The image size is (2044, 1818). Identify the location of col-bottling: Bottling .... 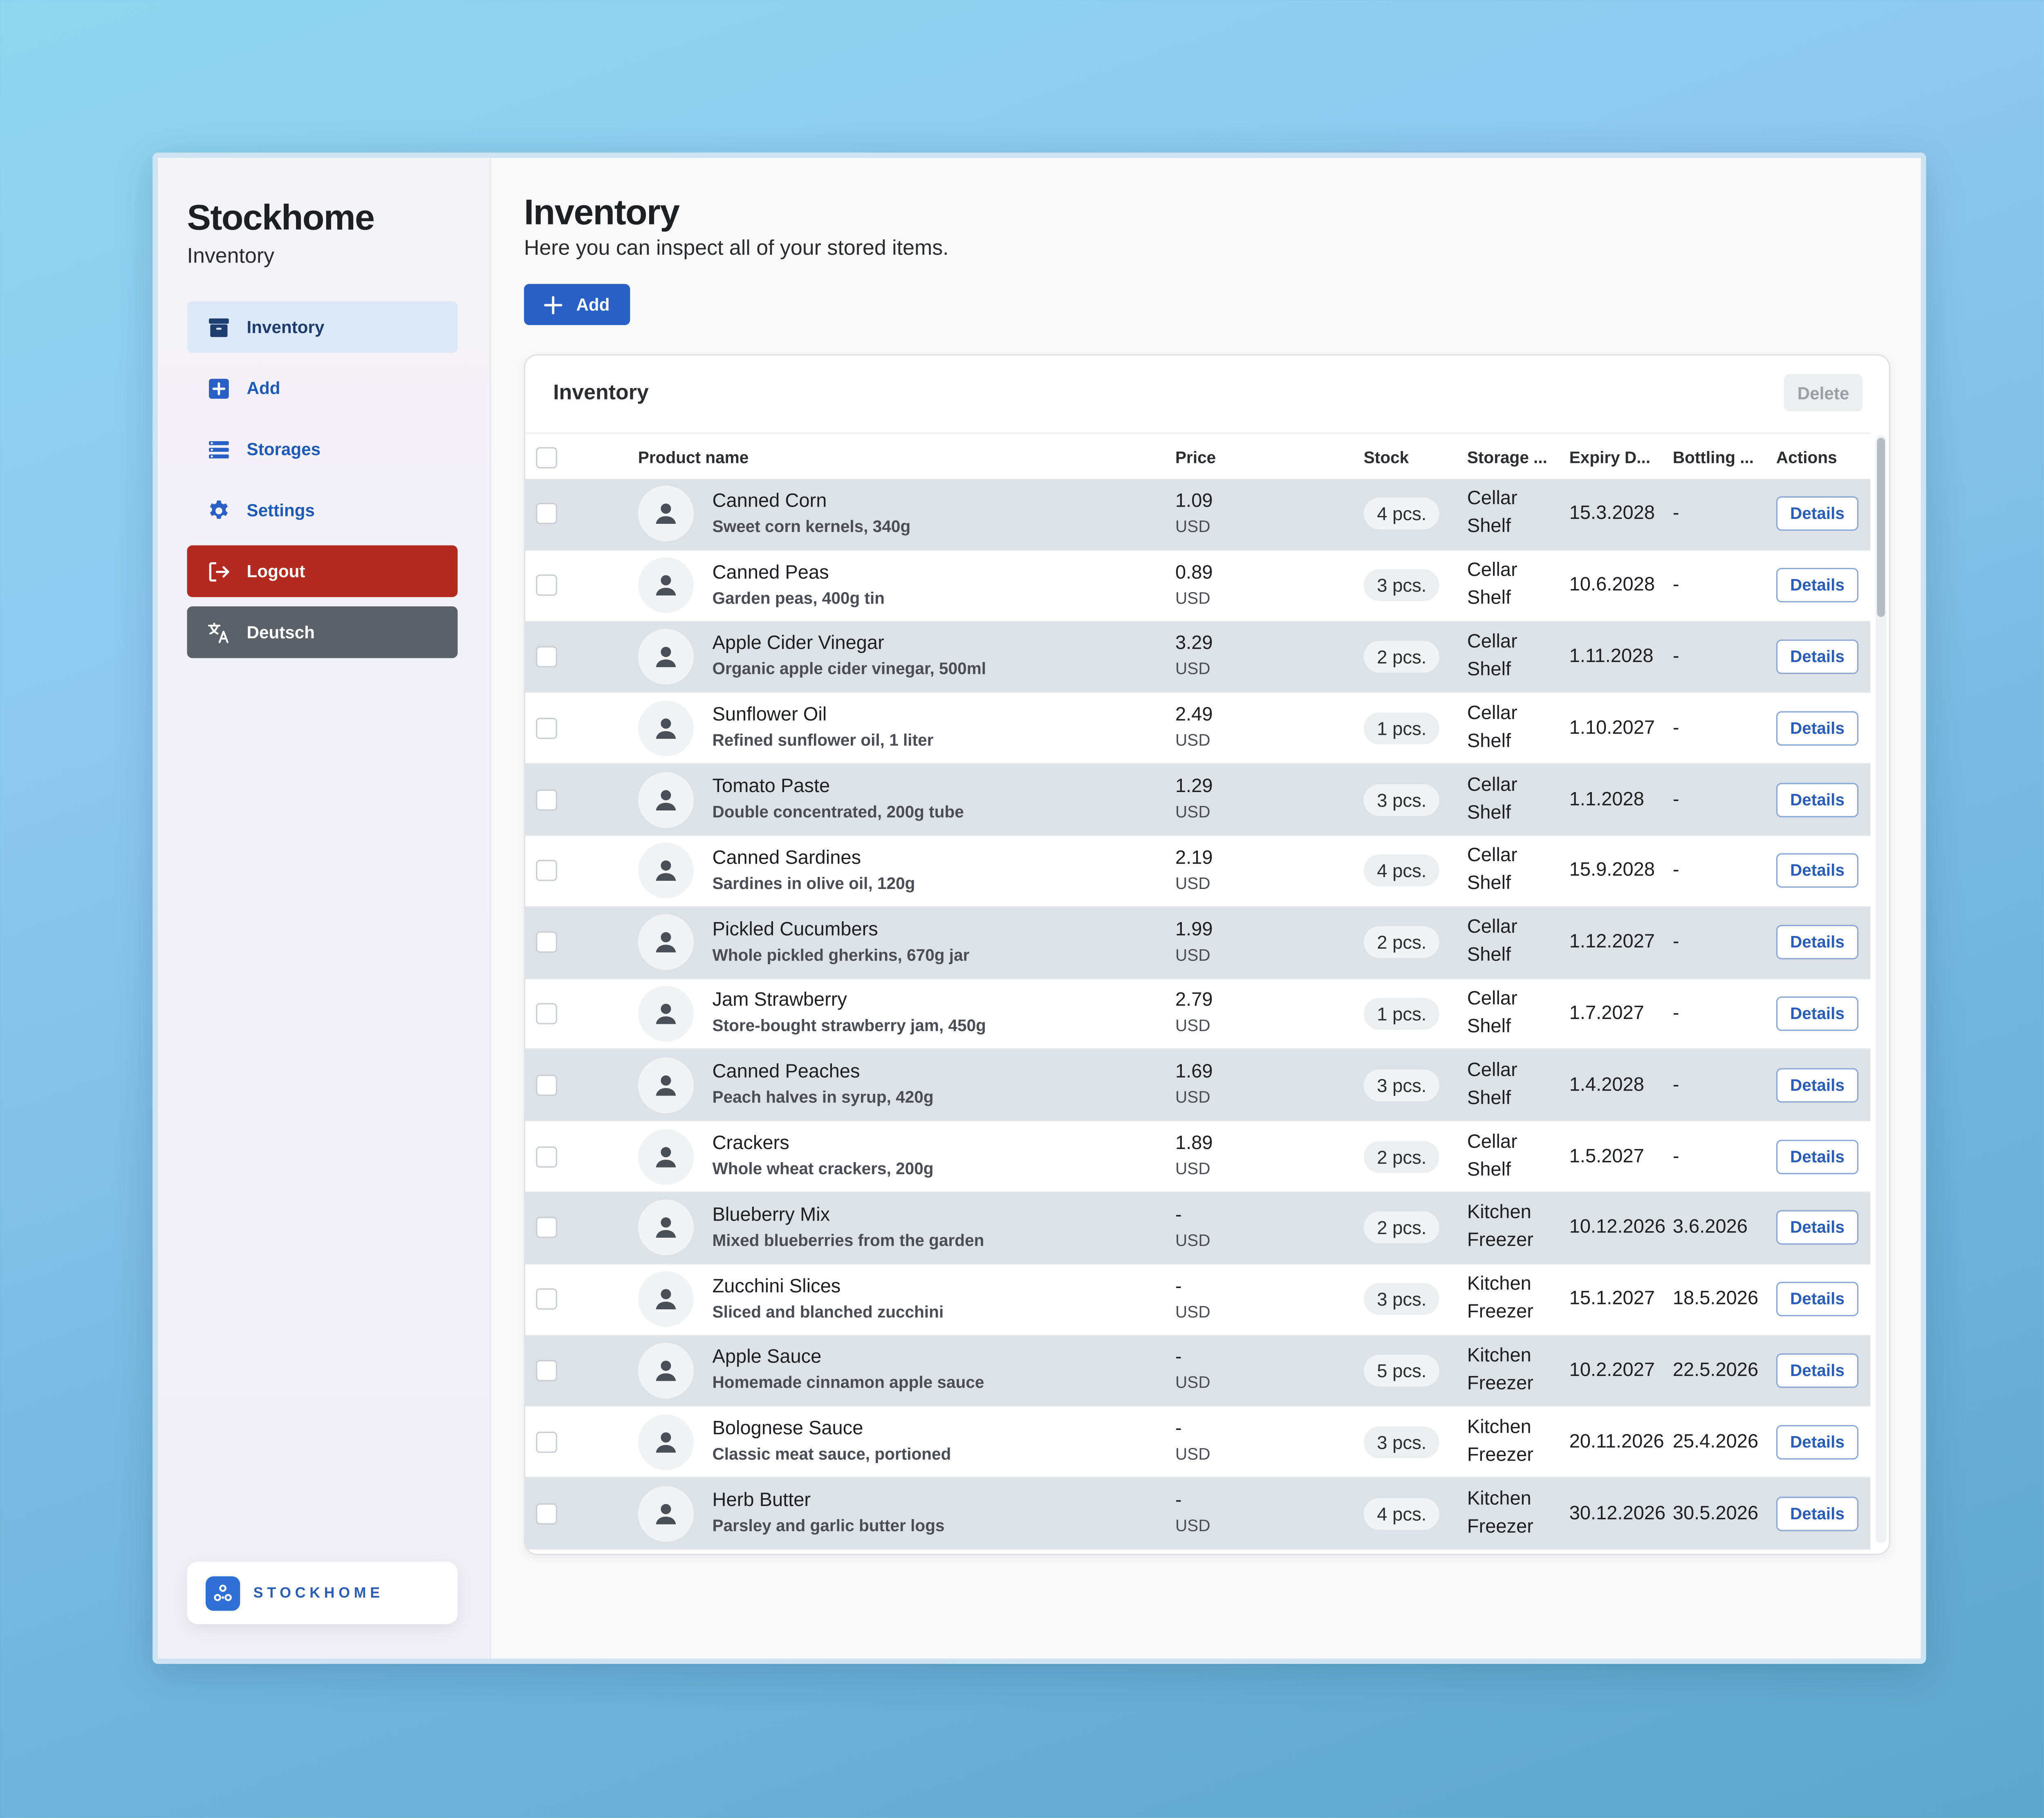
(1721, 457).